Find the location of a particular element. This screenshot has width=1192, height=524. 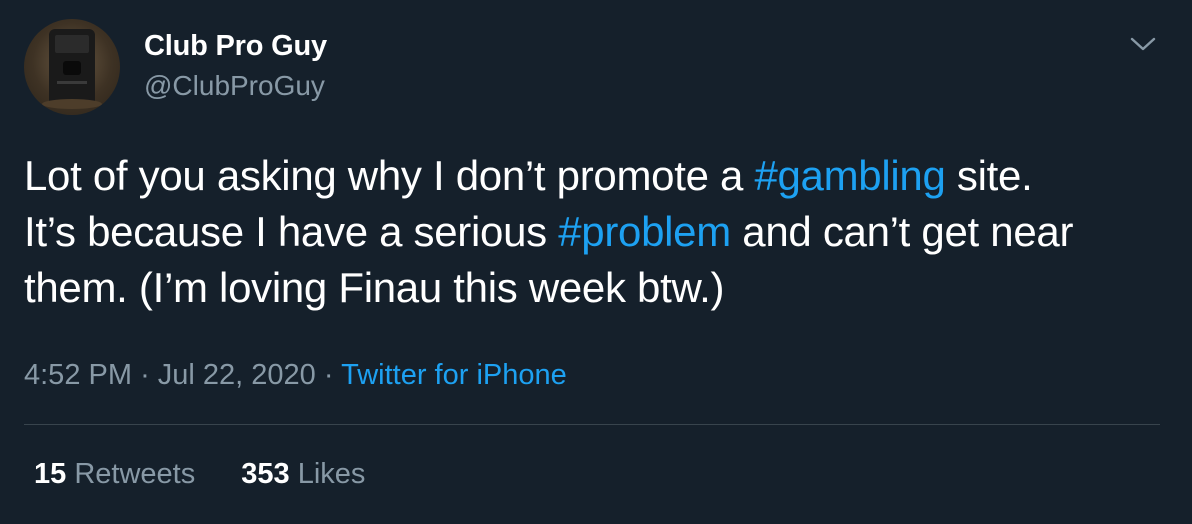

retweets-label: Retweets is located at coordinates (135, 474).